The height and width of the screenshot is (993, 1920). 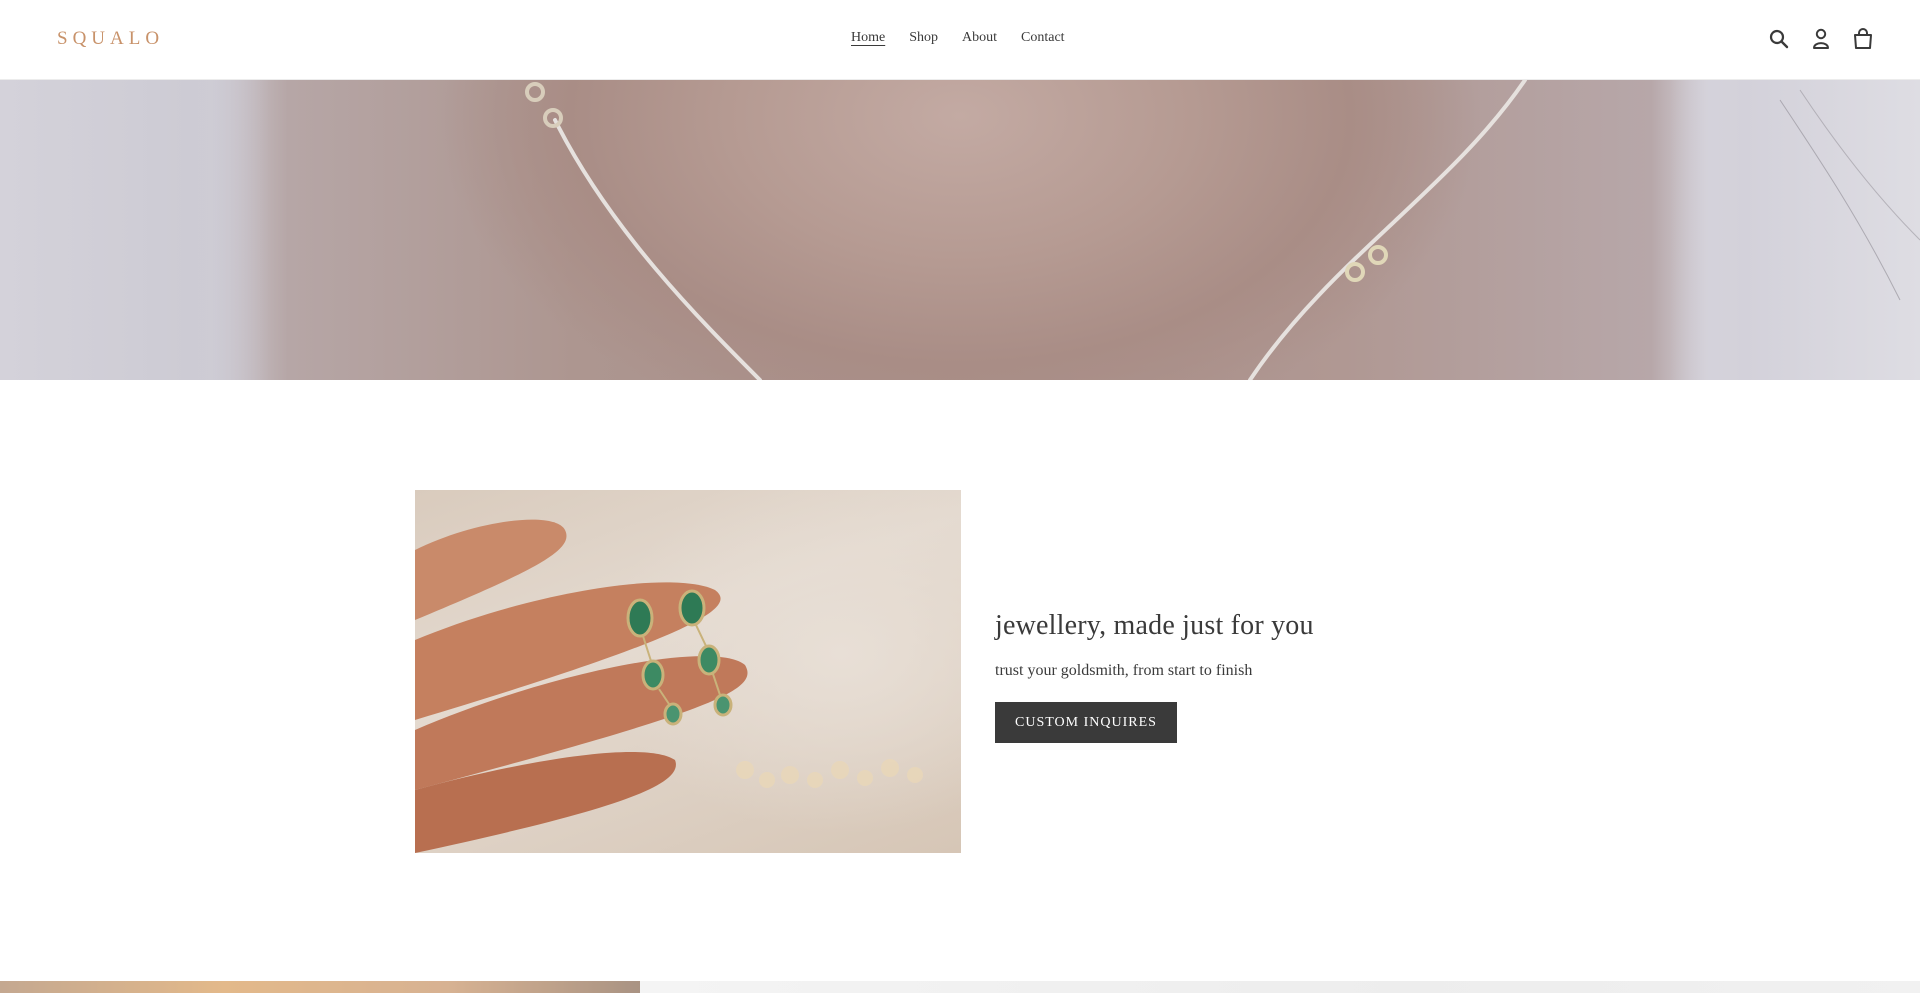 What do you see at coordinates (868, 38) in the screenshot?
I see `nav-home: Home` at bounding box center [868, 38].